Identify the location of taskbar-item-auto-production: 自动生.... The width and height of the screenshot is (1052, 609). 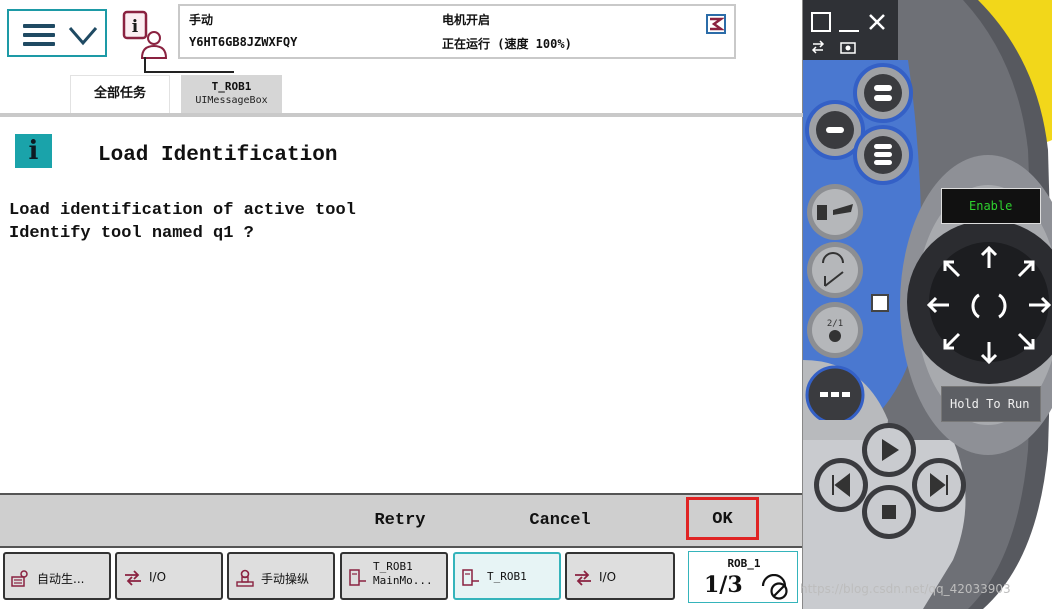
(57, 576).